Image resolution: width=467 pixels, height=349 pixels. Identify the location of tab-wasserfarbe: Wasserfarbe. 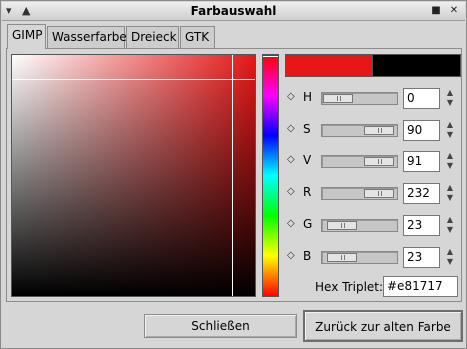
(87, 37).